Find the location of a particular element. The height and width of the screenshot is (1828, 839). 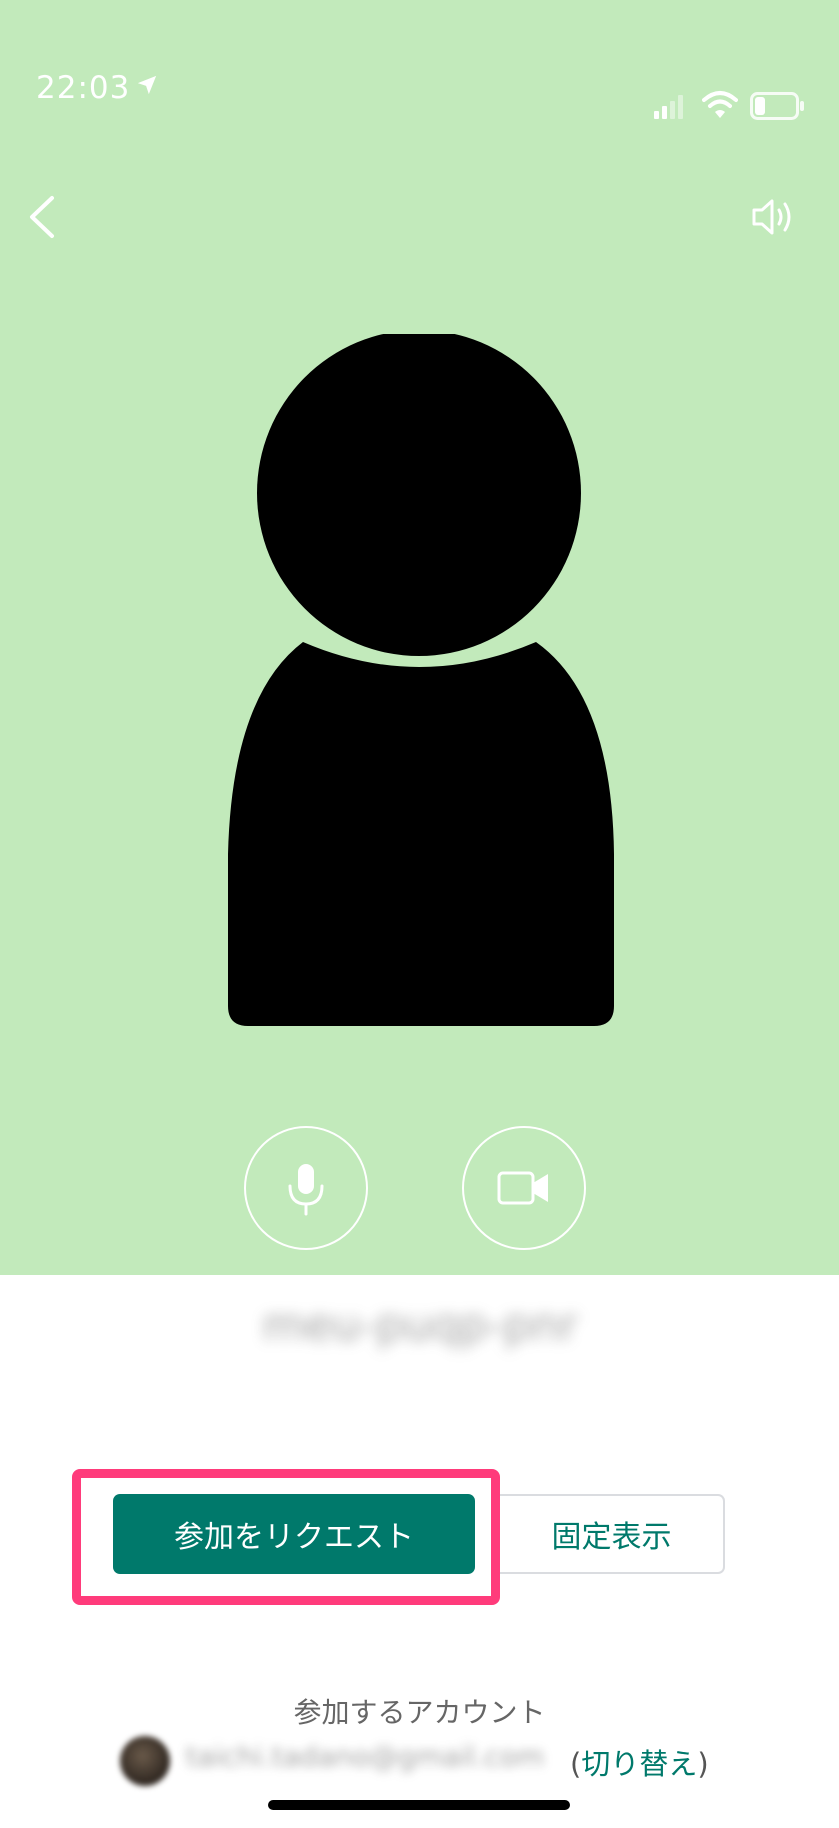

switch-paren-open: ( is located at coordinates (576, 1764).